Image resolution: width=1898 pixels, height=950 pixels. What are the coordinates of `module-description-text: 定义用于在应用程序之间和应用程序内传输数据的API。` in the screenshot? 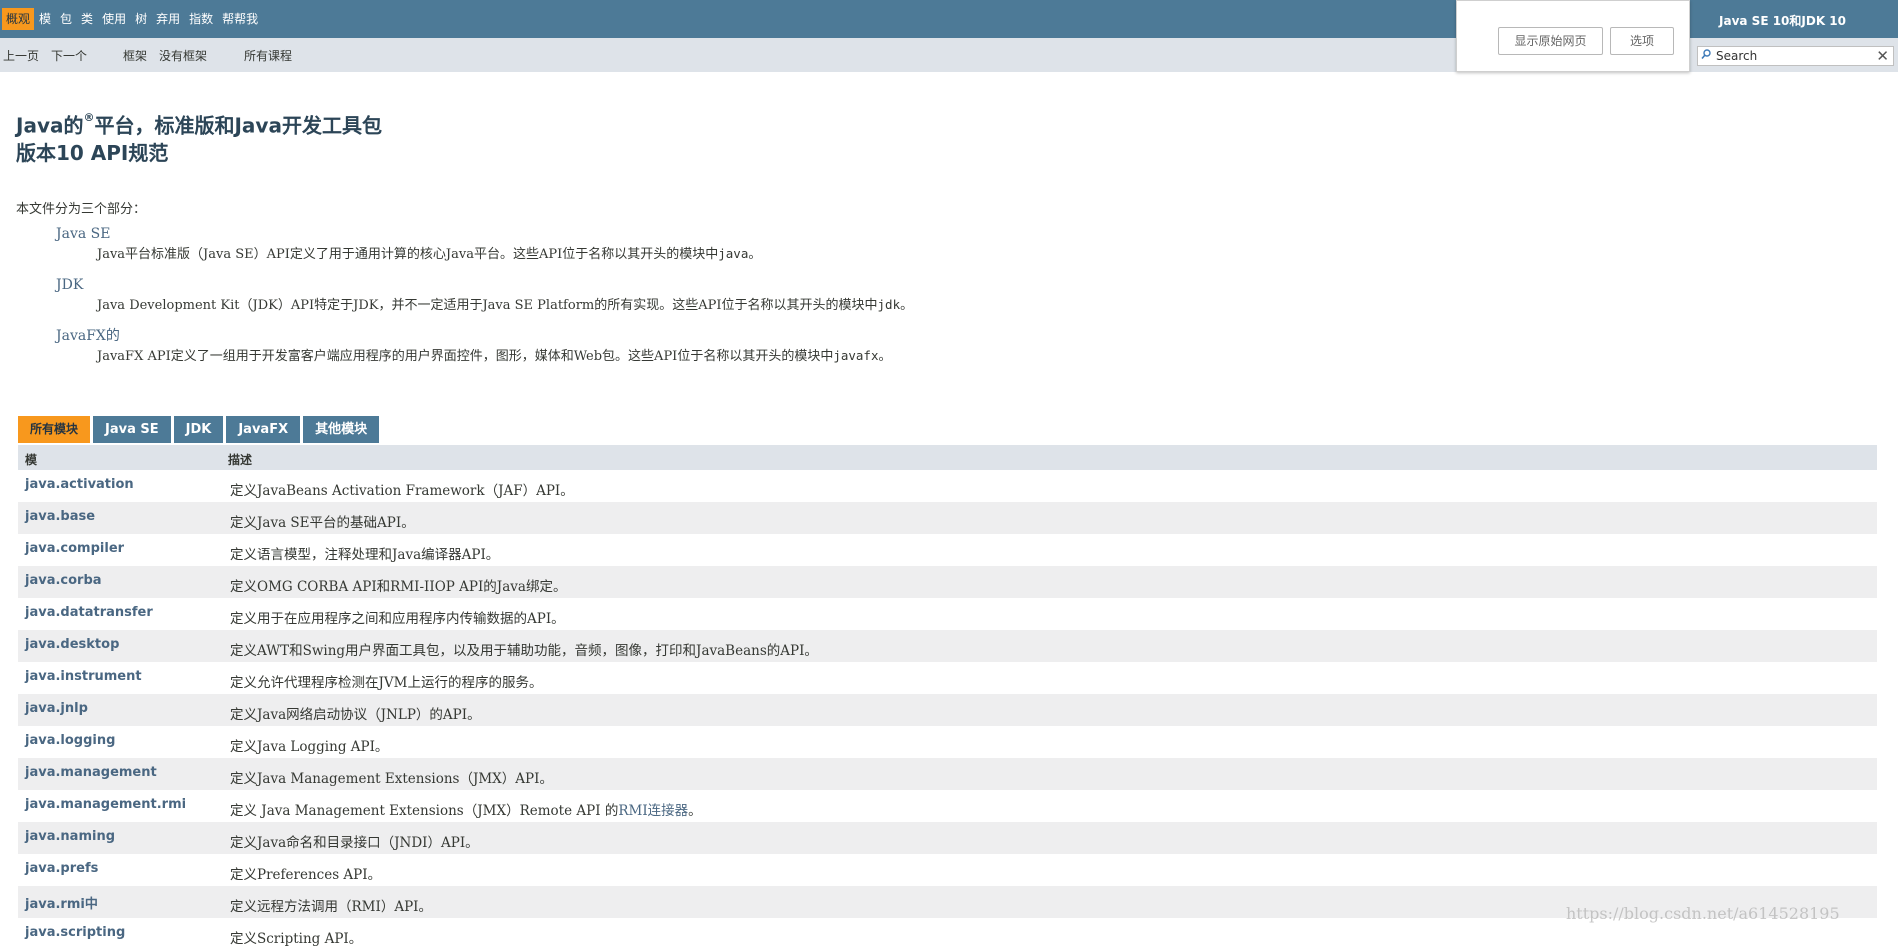 It's located at (397, 619).